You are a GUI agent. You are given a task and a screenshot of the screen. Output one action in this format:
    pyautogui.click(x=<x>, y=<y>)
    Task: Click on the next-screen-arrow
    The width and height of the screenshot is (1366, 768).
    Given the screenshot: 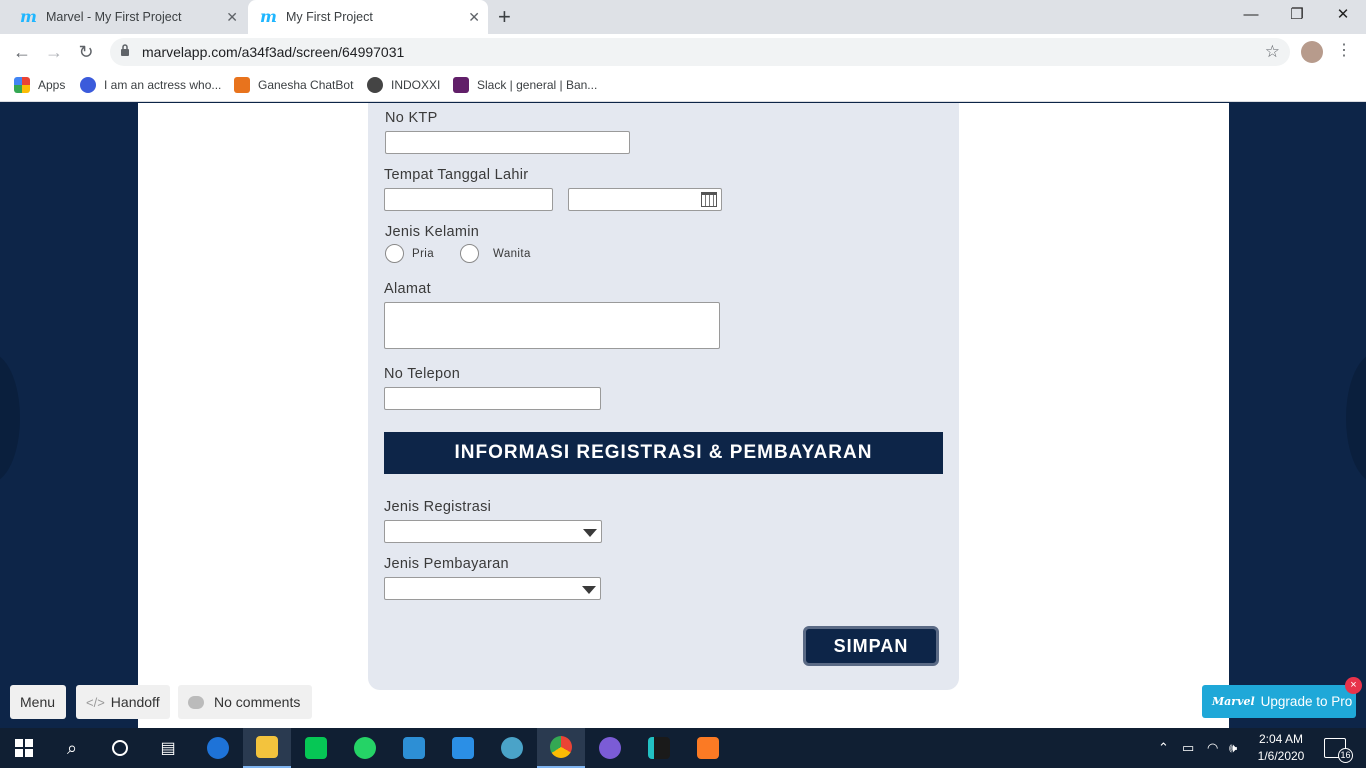 What is the action you would take?
    pyautogui.click(x=1356, y=418)
    